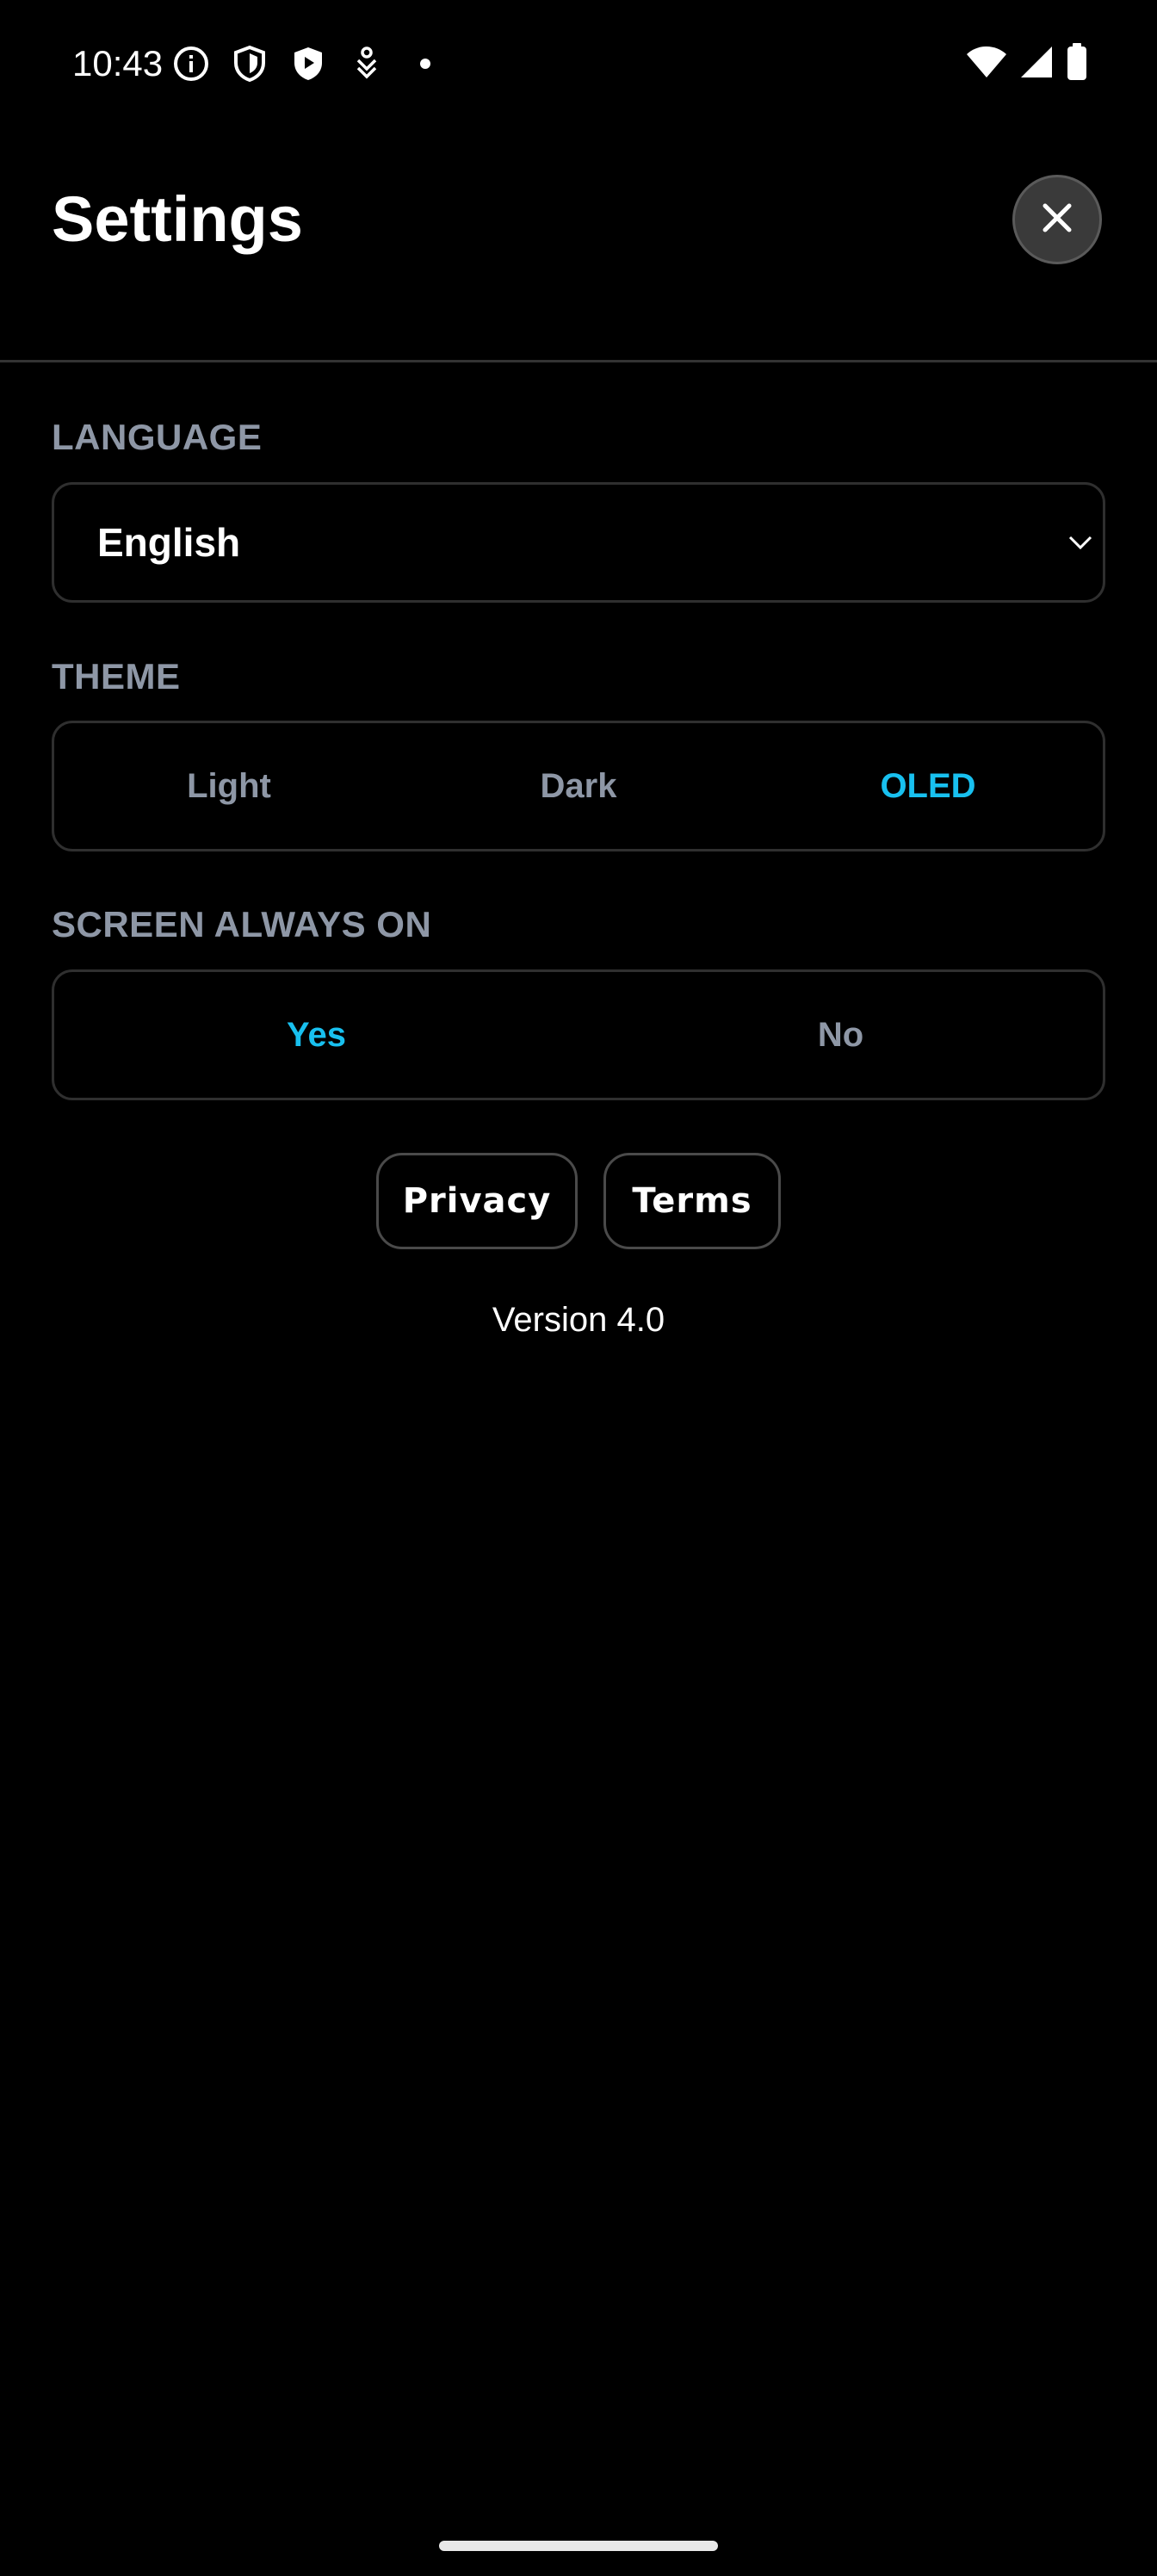 The height and width of the screenshot is (2576, 1157). What do you see at coordinates (249, 64) in the screenshot?
I see `shield-icon` at bounding box center [249, 64].